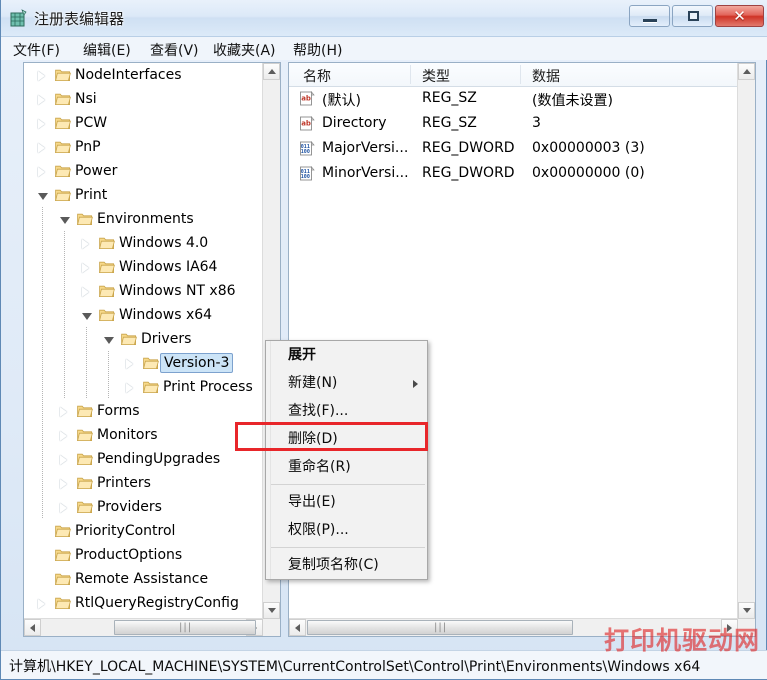 This screenshot has height=680, width=767. I want to click on tree-item: Windows NT x86, so click(141, 291).